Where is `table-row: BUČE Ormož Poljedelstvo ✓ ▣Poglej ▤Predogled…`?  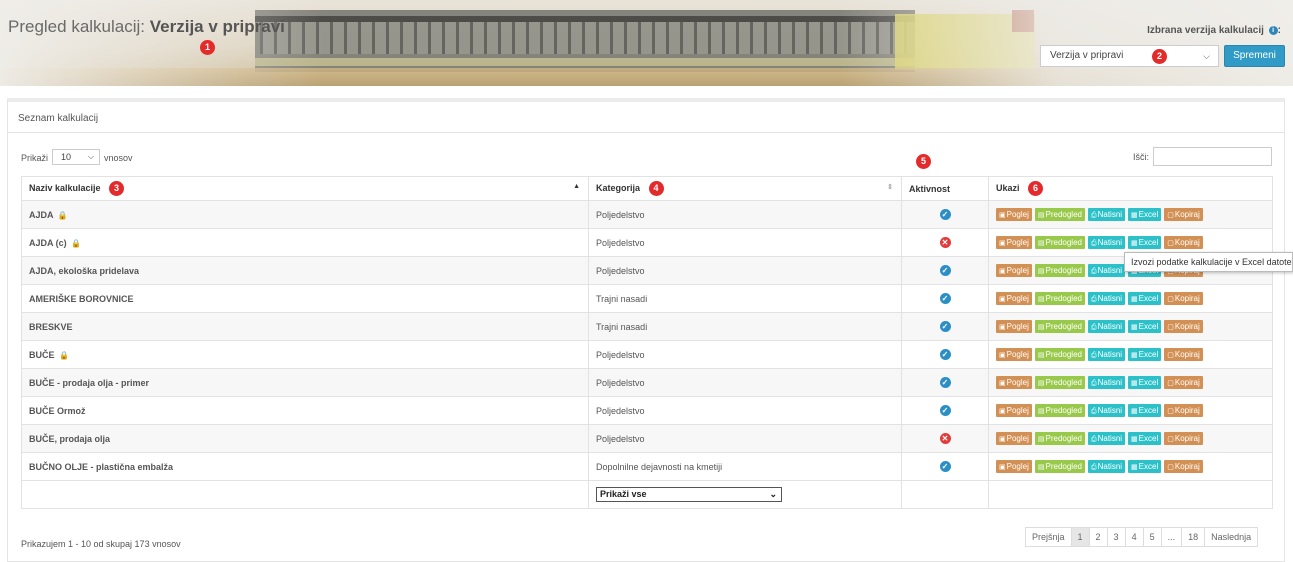 table-row: BUČE Ormož Poljedelstvo ✓ ▣Poglej ▤Predogled… is located at coordinates (647, 410).